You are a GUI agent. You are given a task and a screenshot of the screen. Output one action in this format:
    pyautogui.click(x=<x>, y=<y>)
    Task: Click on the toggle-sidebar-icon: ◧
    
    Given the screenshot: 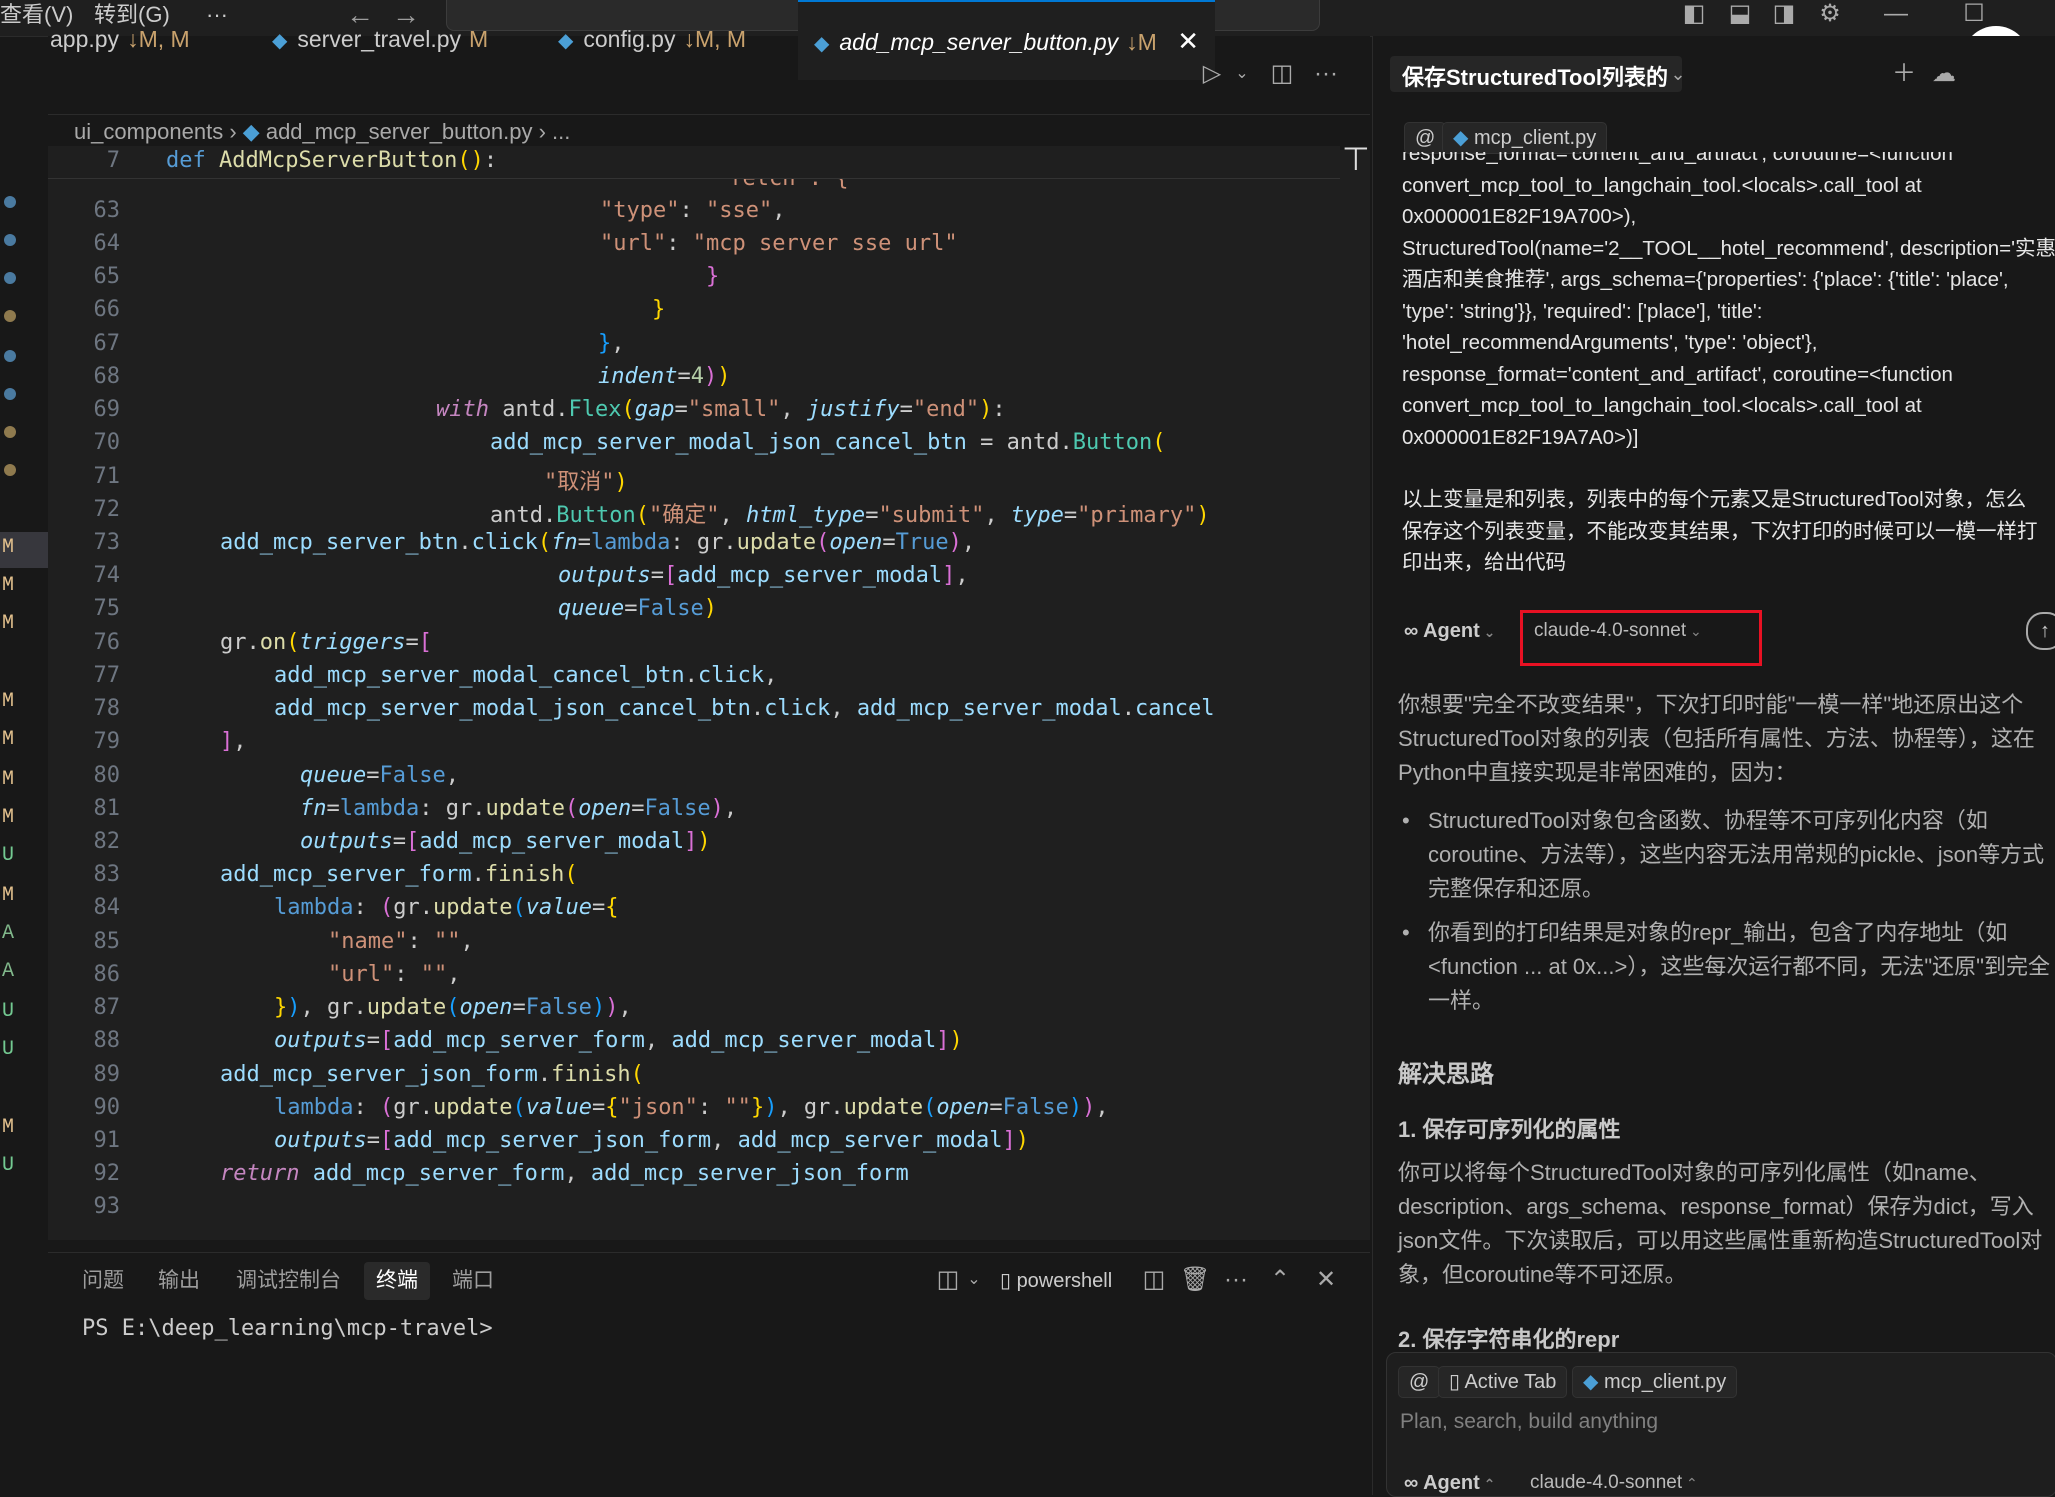 What is the action you would take?
    pyautogui.click(x=1694, y=14)
    